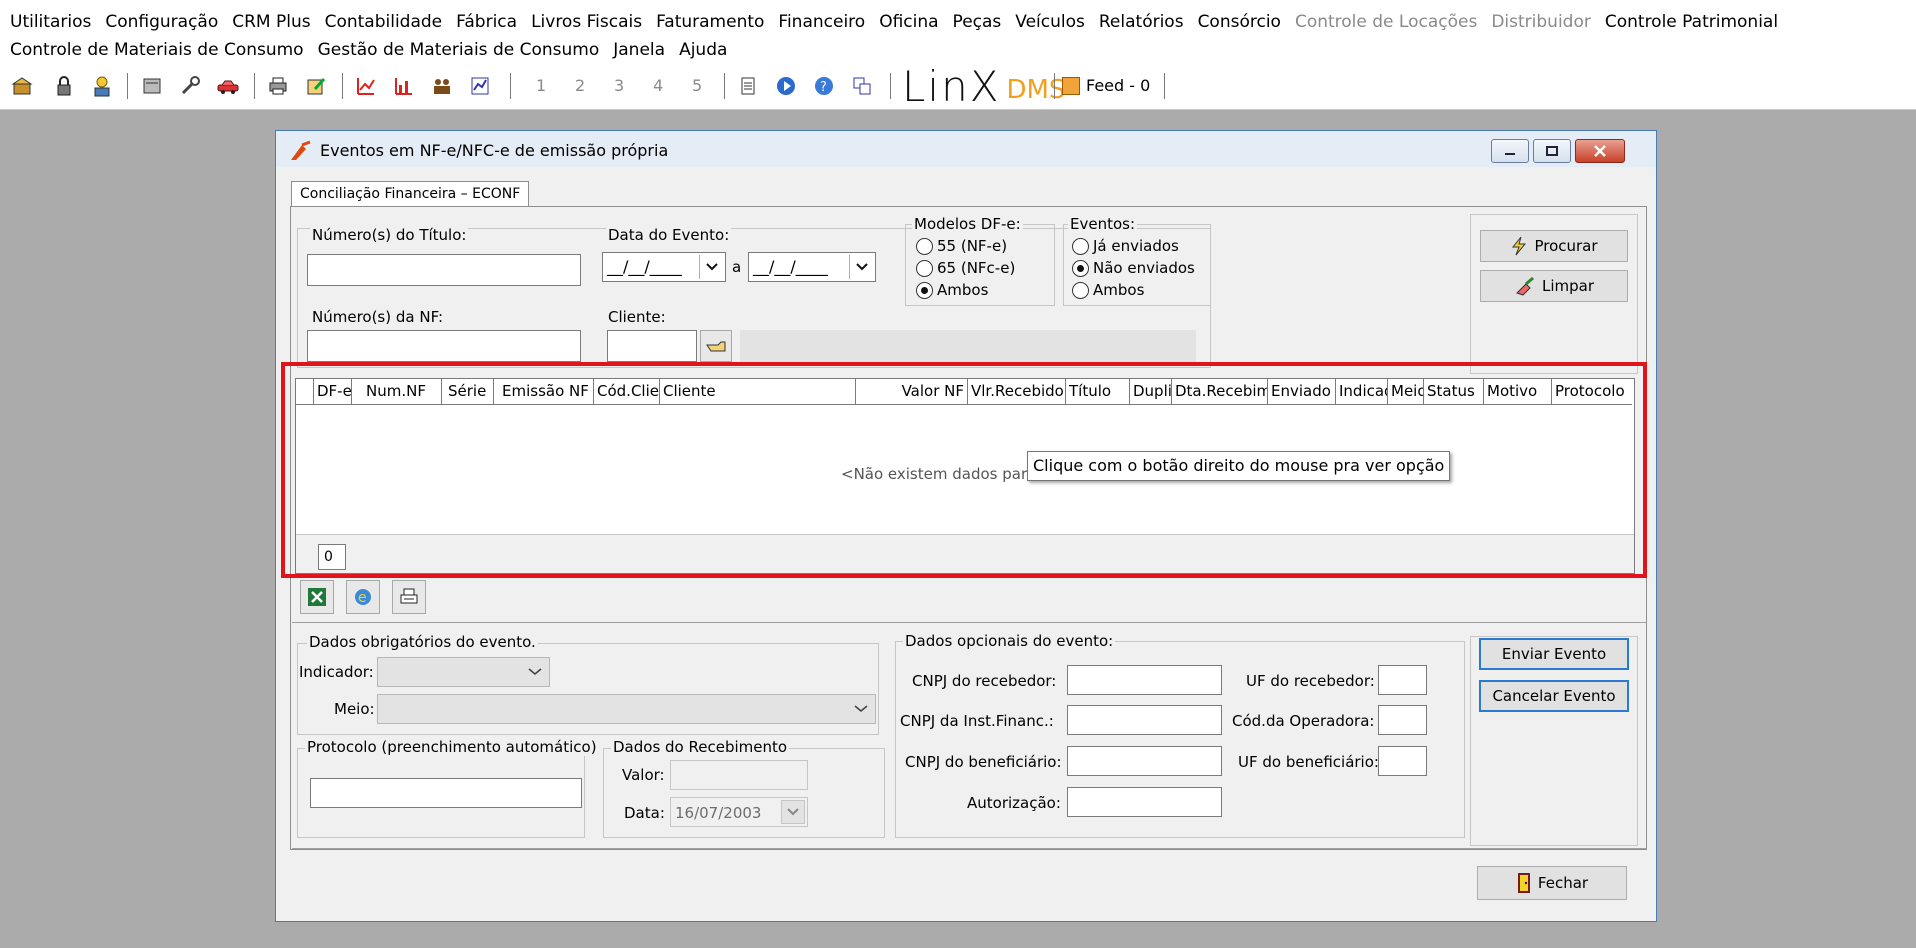 The width and height of the screenshot is (1916, 948). What do you see at coordinates (716, 346) in the screenshot?
I see `cliente-search-button` at bounding box center [716, 346].